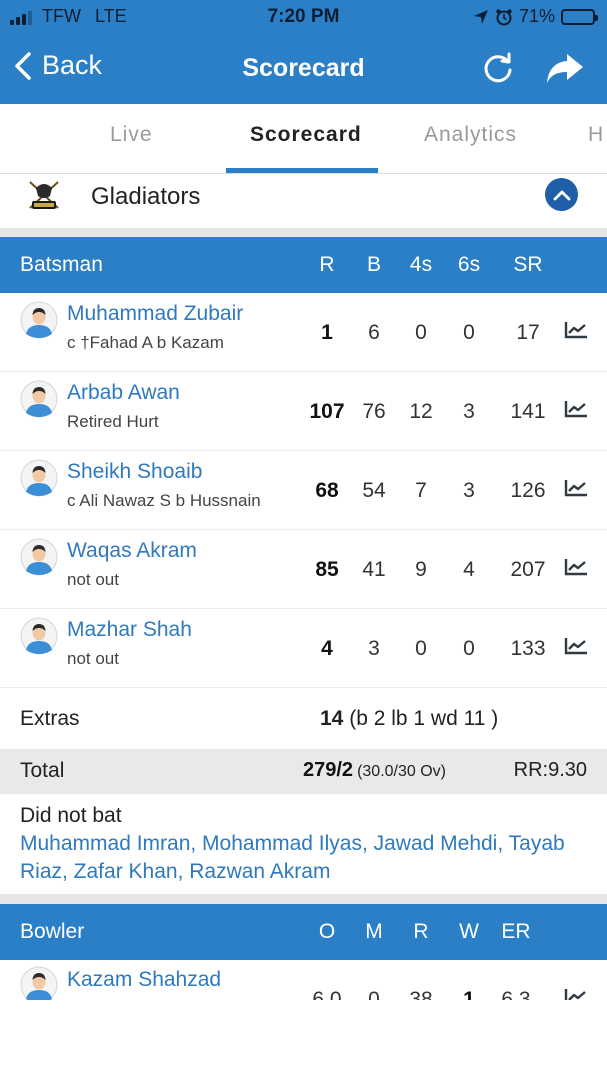 Image resolution: width=607 pixels, height=1080 pixels. Describe the element at coordinates (303, 17) in the screenshot. I see `status-bar: TFW LTE 7:20 PM 71%` at that location.